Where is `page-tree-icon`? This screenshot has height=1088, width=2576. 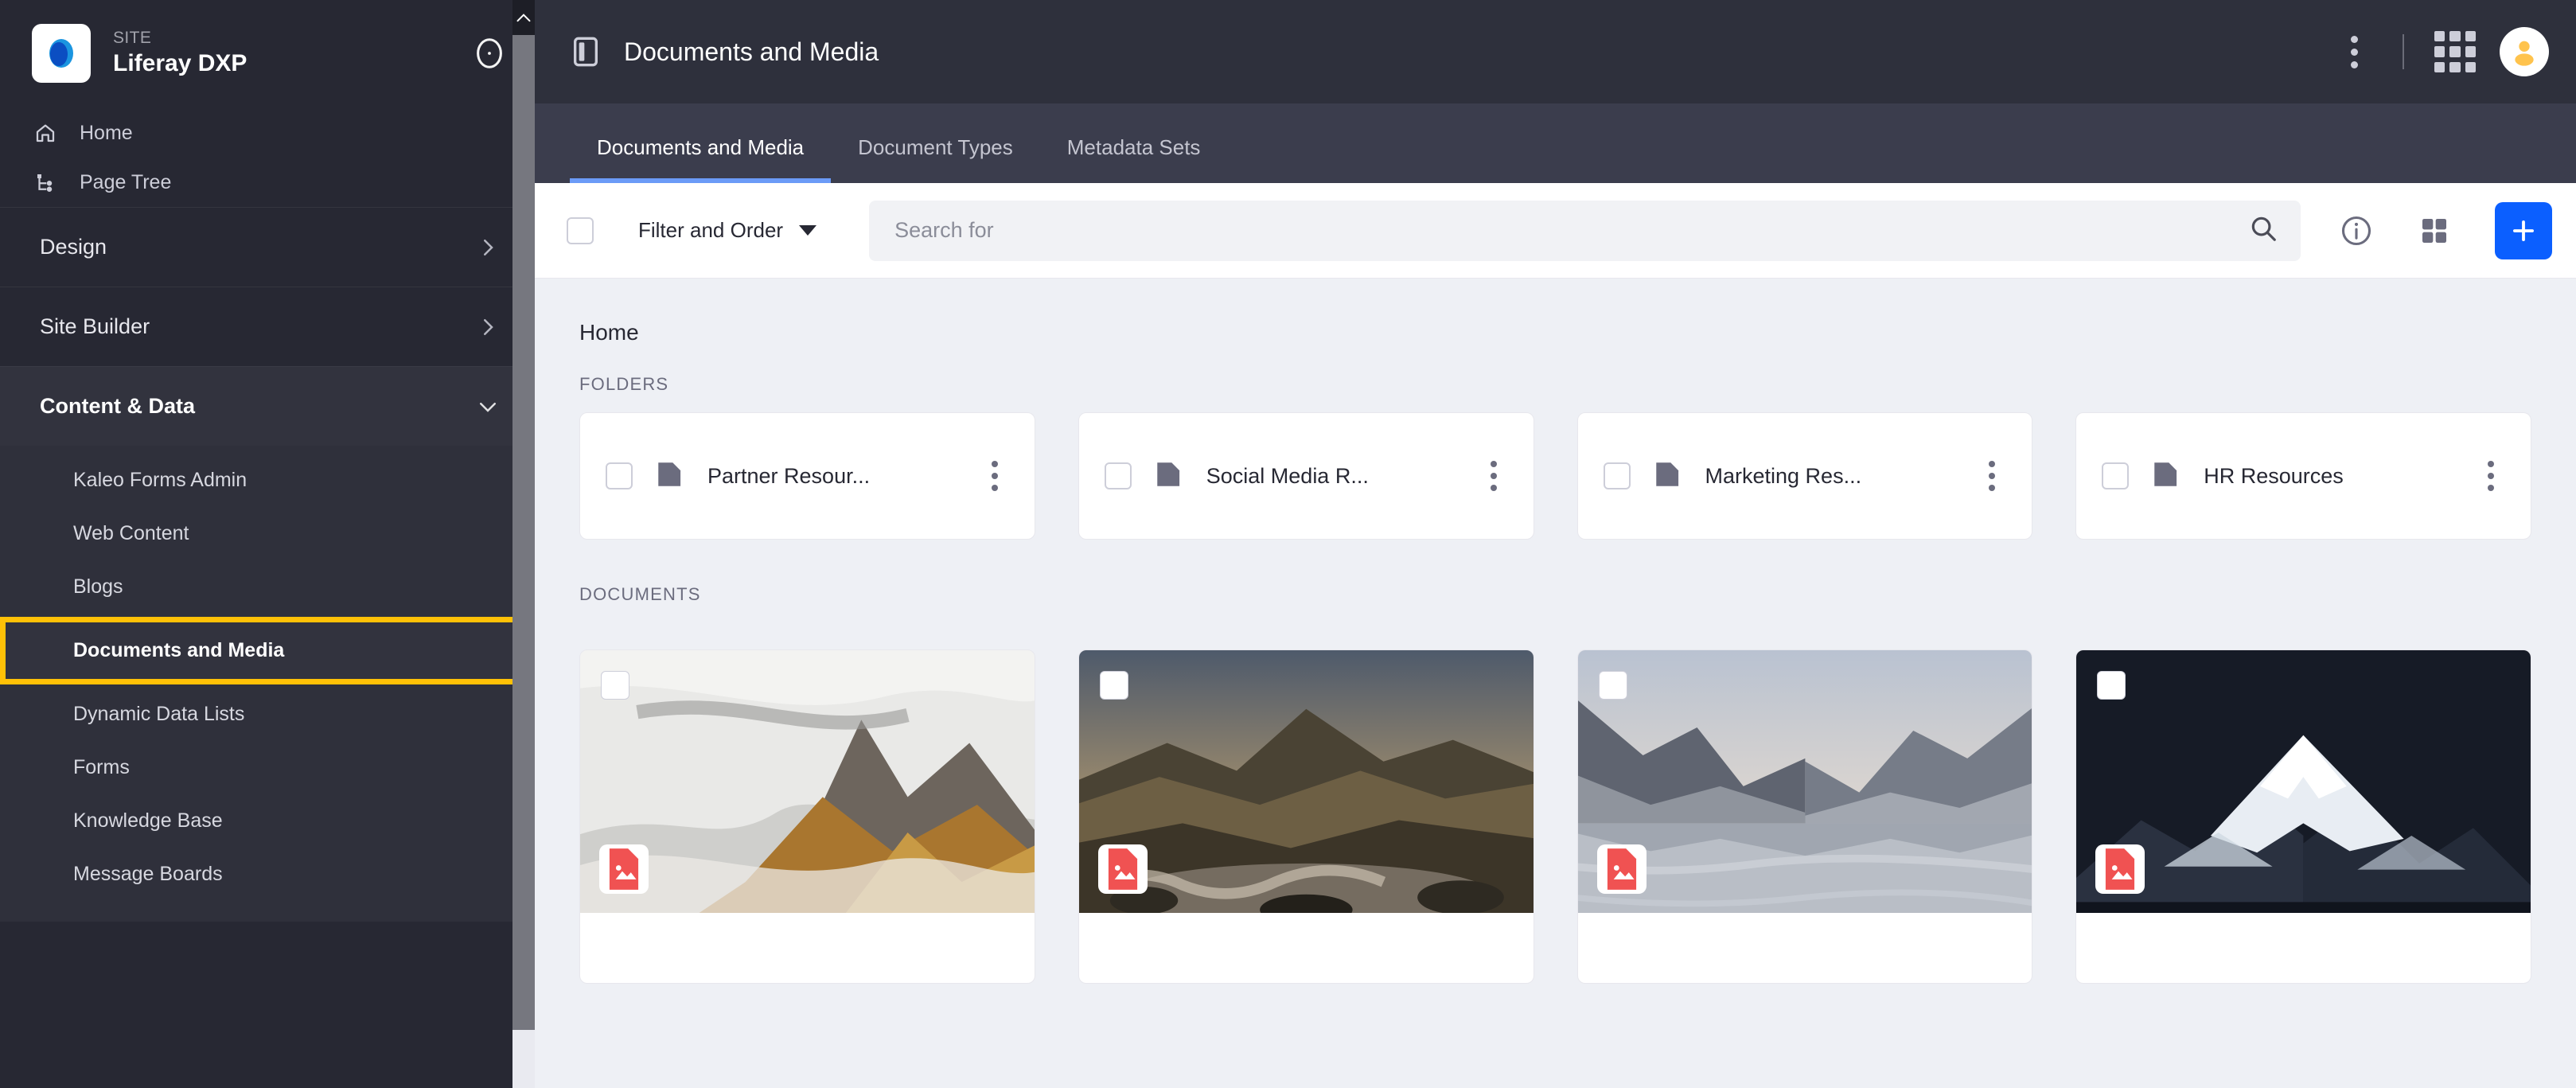
page-tree-icon is located at coordinates (45, 182).